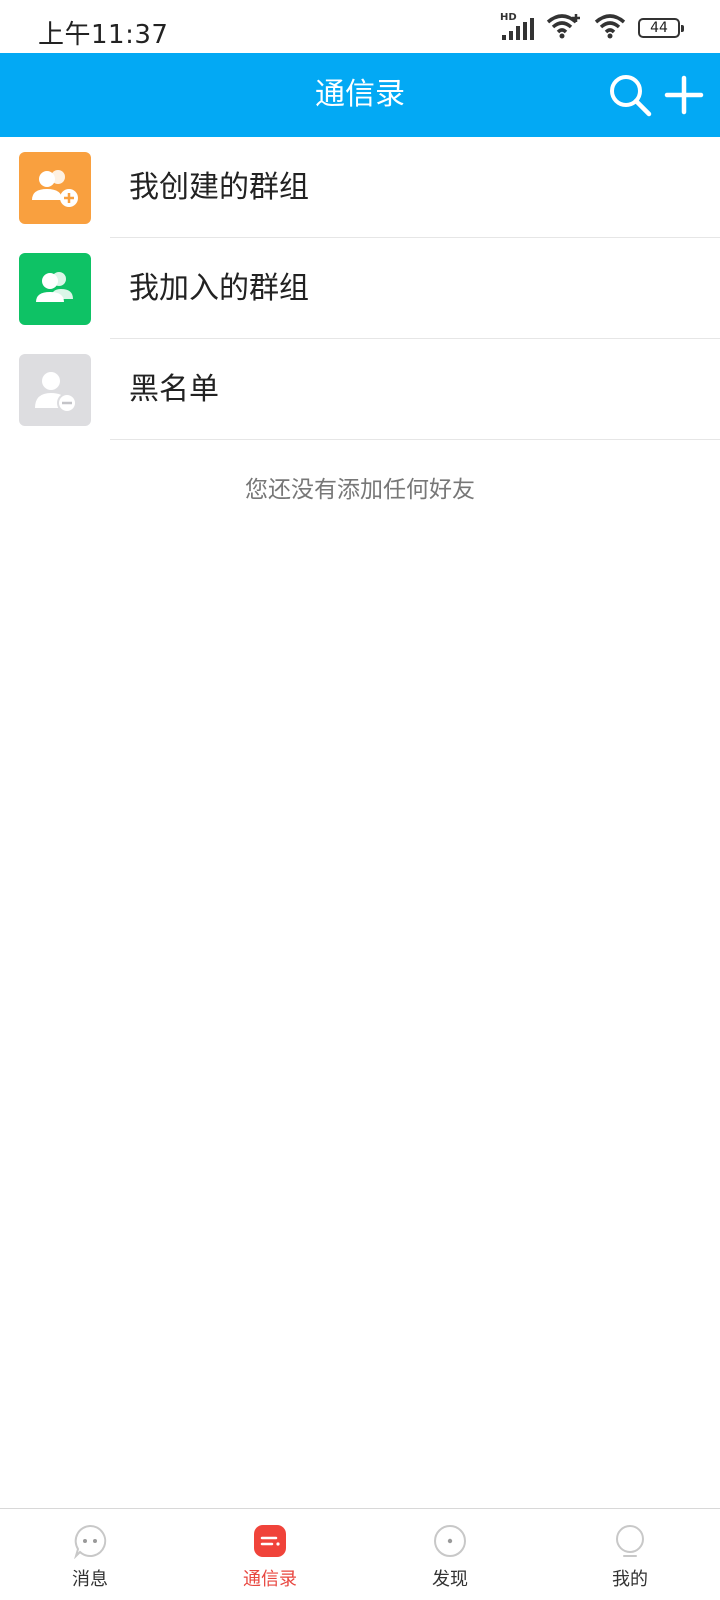 This screenshot has width=720, height=1600. Describe the element at coordinates (360, 187) in the screenshot. I see `list-item-my-created-groups: 我创建的群组` at that location.